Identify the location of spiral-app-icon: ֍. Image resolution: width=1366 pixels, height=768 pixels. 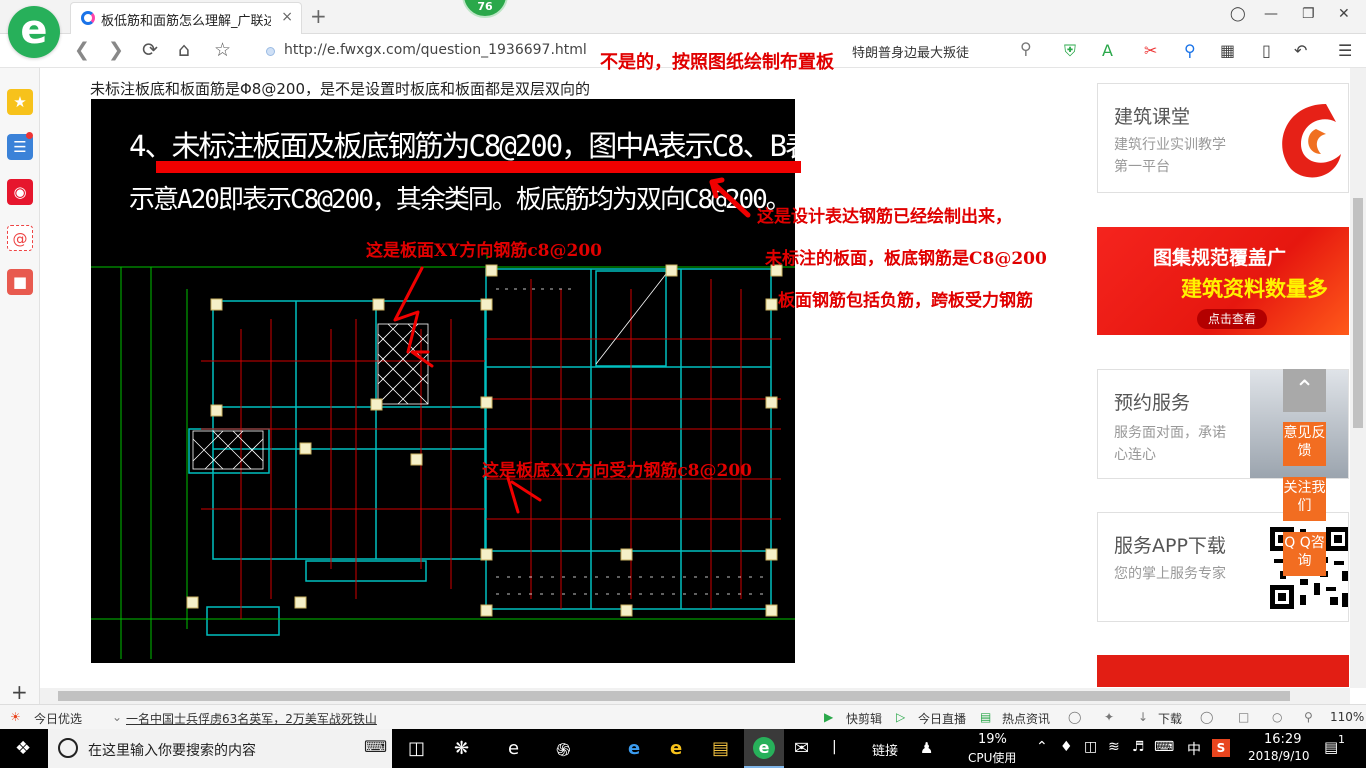
(563, 750).